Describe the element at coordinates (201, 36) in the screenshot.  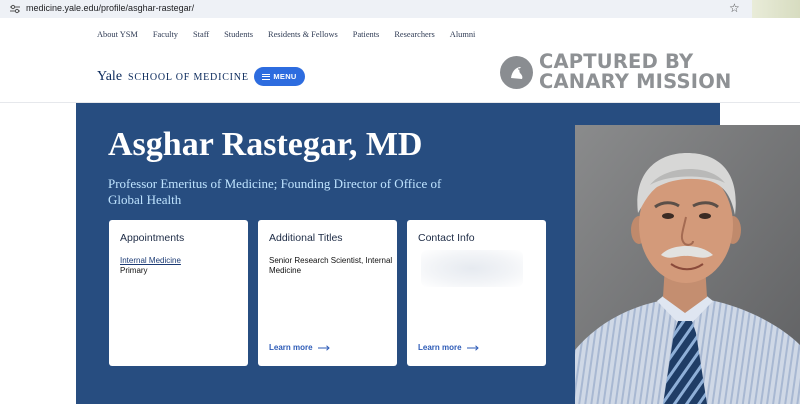
I see `nav-item-staff: Staff` at that location.